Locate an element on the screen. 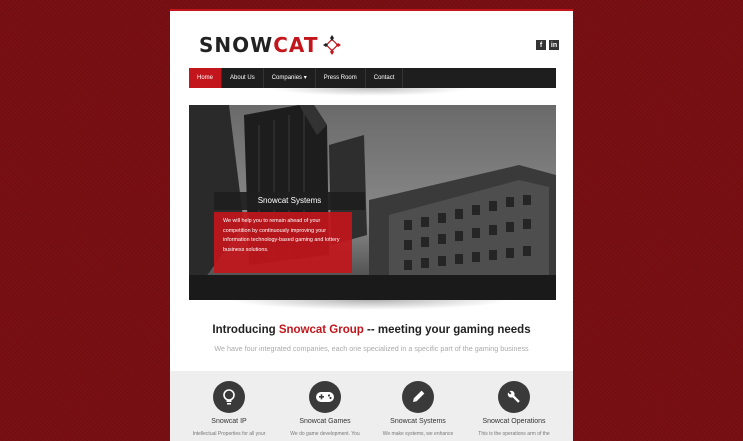 The image size is (743, 441). pencil-icon is located at coordinates (418, 397).